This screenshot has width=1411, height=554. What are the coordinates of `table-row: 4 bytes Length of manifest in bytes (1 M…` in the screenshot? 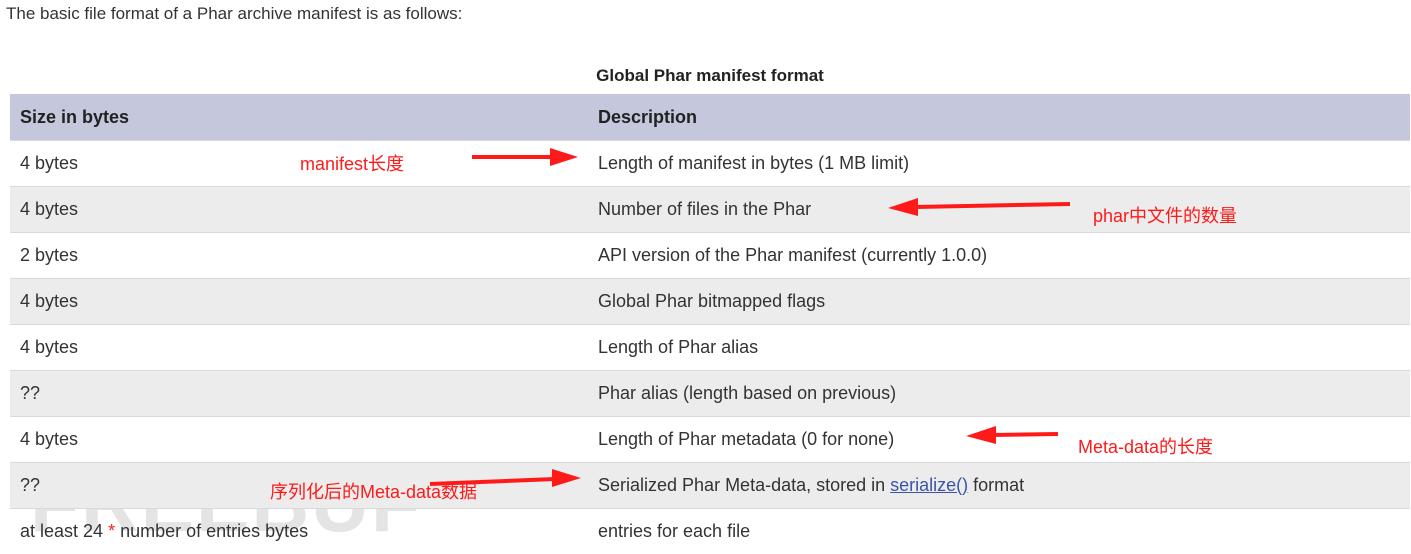 It's located at (710, 164).